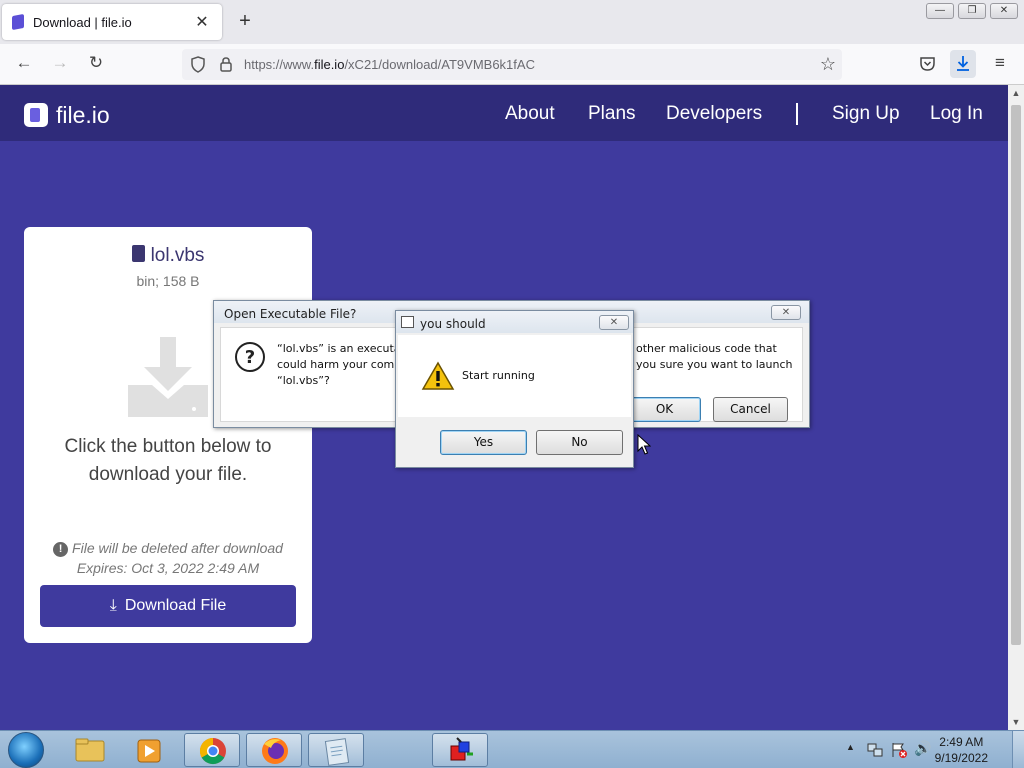 The height and width of the screenshot is (768, 1024). Describe the element at coordinates (875, 750) in the screenshot. I see `network-icon` at that location.